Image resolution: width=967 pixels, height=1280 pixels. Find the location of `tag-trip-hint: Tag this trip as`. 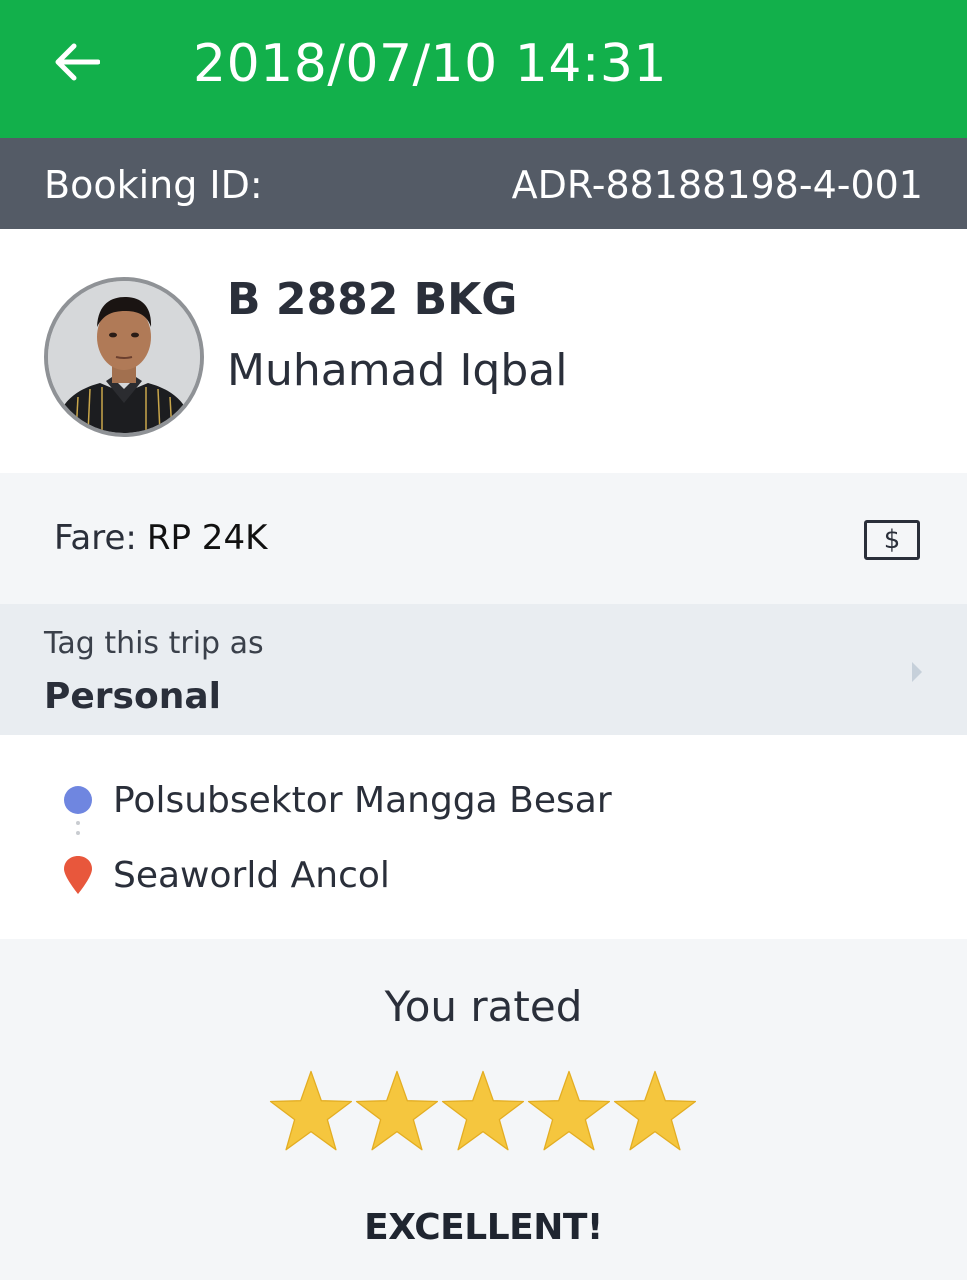

tag-trip-hint: Tag this trip as is located at coordinates (154, 643).